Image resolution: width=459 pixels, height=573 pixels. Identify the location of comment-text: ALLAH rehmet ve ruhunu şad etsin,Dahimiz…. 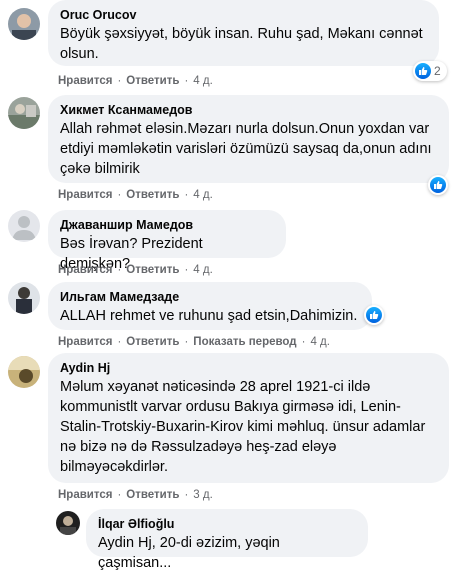
(209, 316).